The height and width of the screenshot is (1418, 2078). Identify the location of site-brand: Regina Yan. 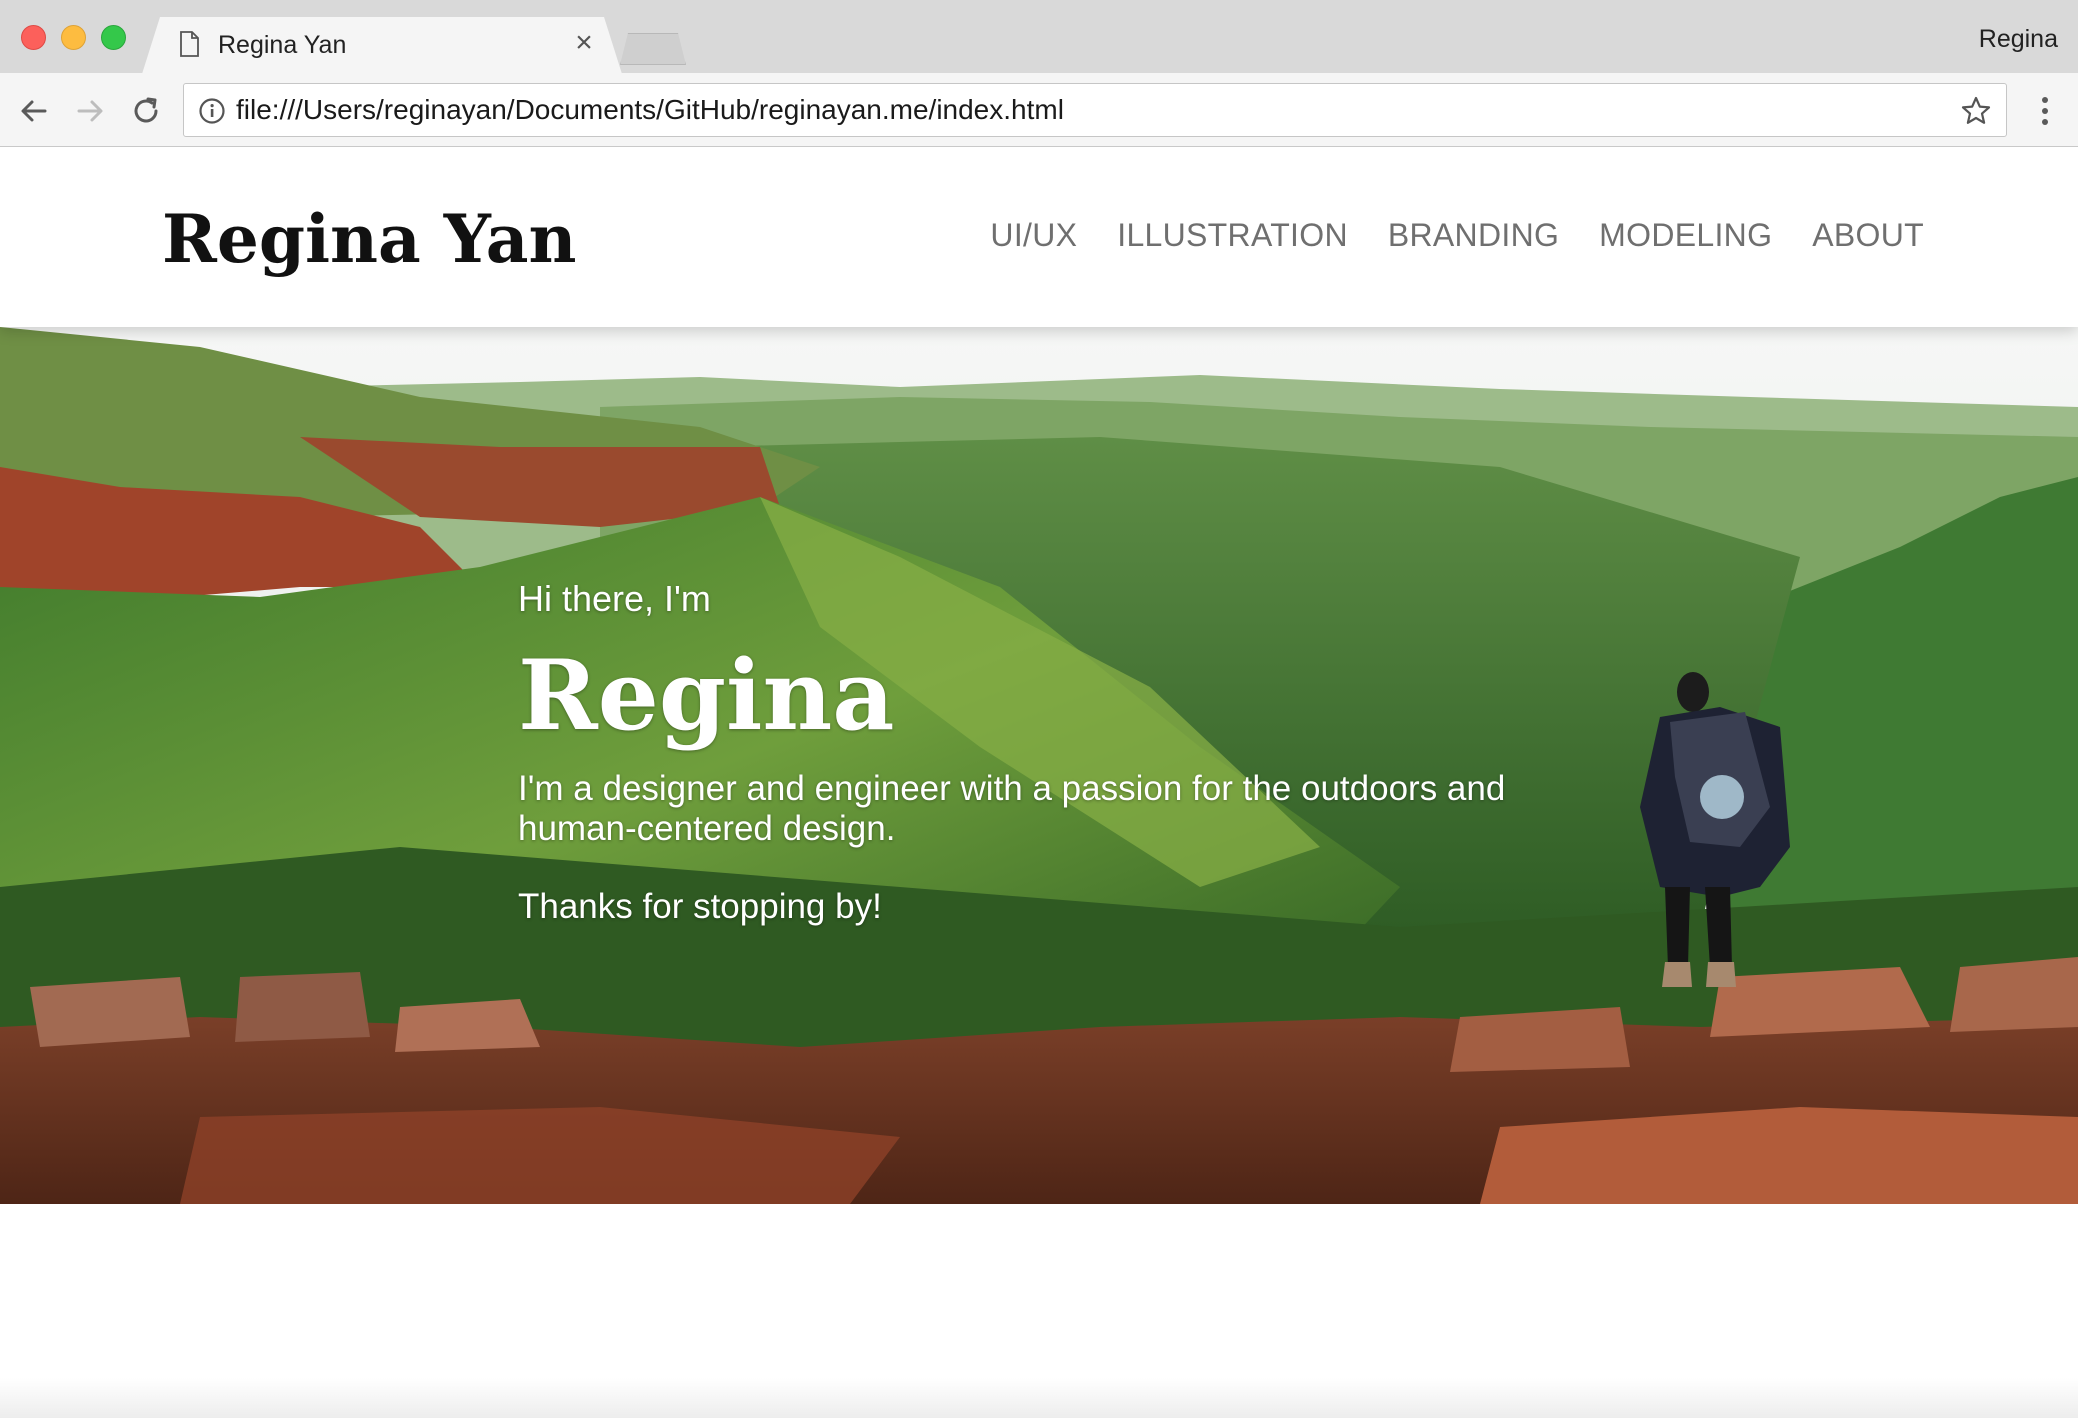
(369, 239).